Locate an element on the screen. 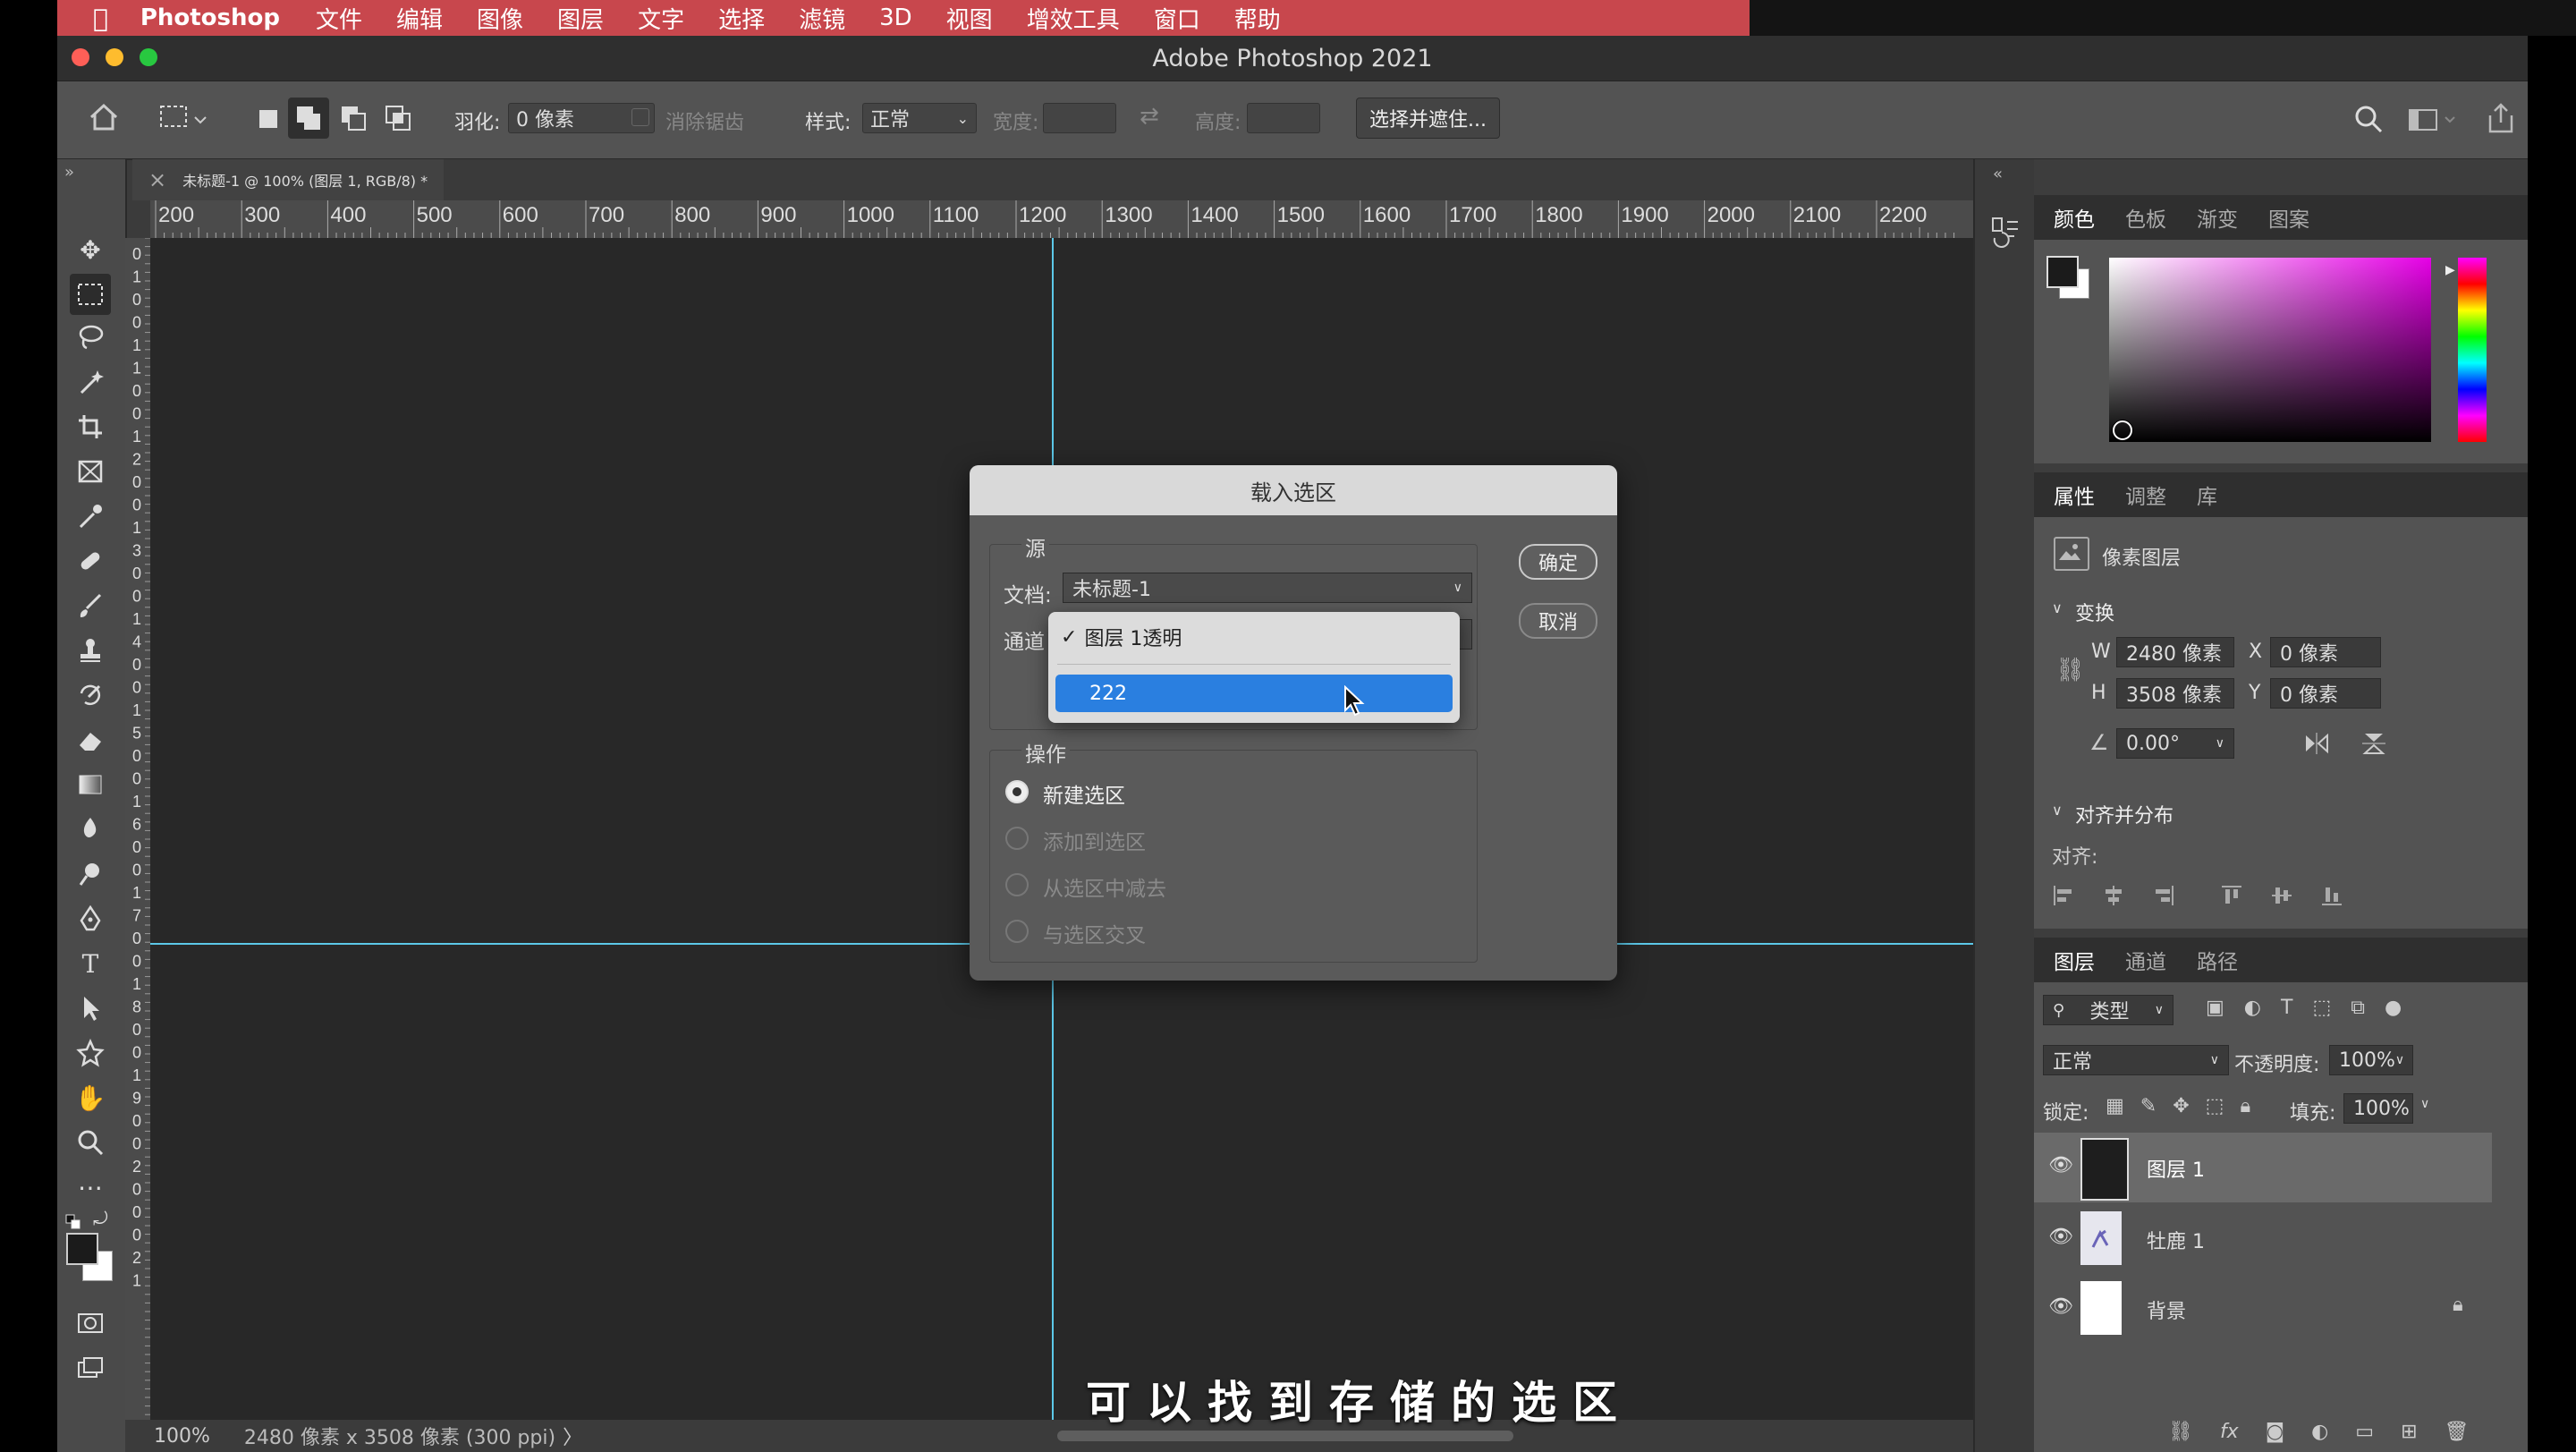 This screenshot has height=1452, width=2576. filter-toggle-icon: ● is located at coordinates (2393, 1008).